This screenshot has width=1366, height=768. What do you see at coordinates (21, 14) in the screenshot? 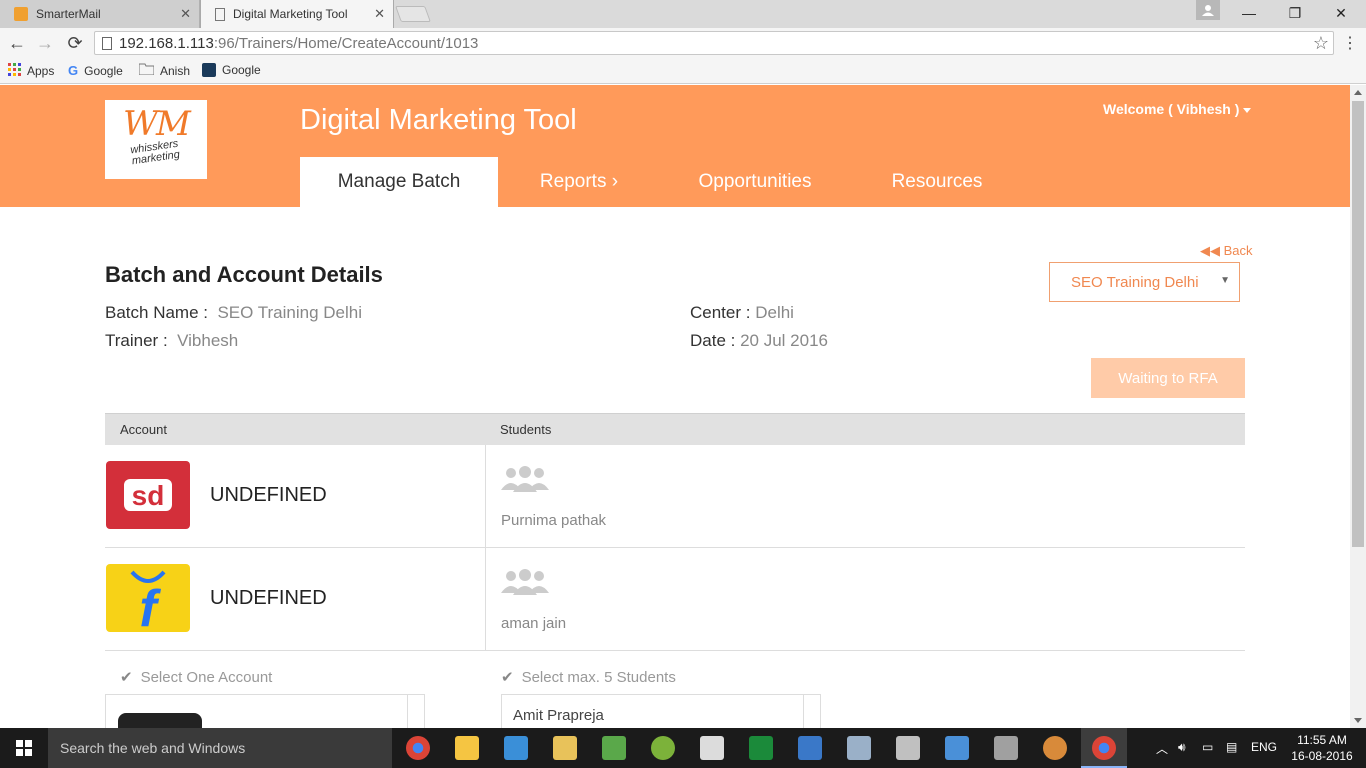
I see `mail-icon` at bounding box center [21, 14].